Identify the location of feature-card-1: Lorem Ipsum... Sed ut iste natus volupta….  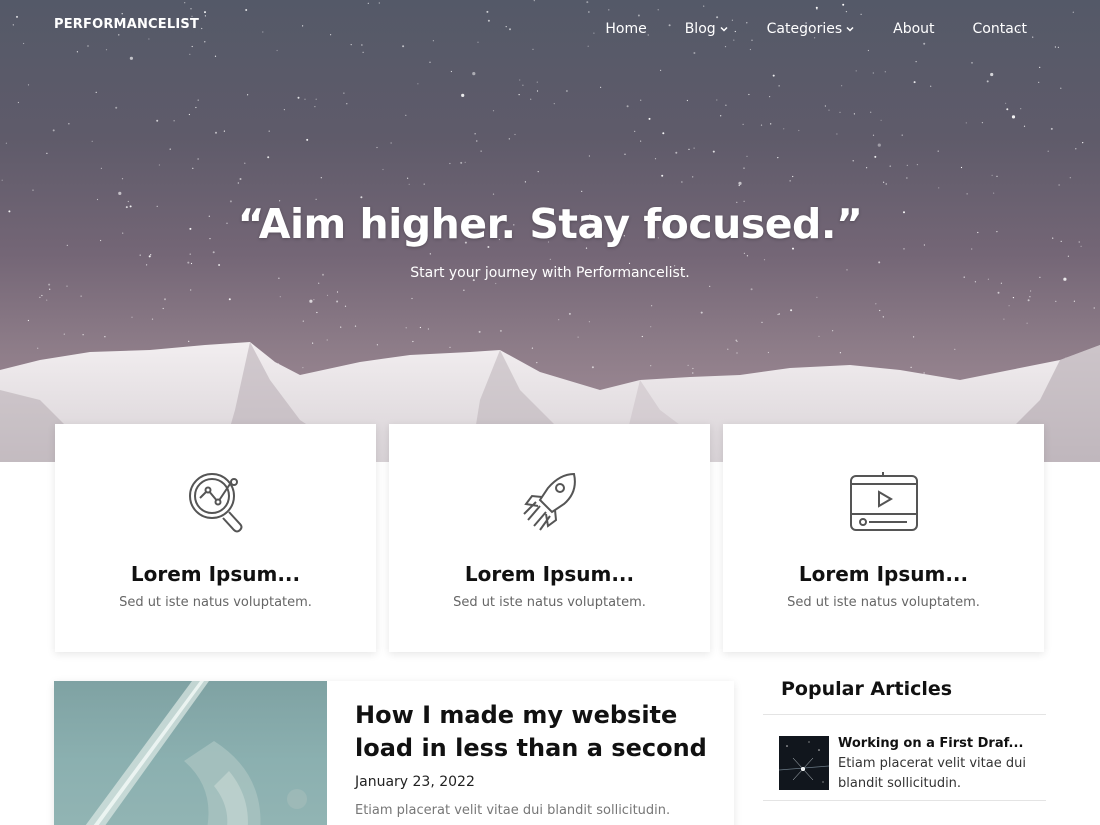
(215, 538).